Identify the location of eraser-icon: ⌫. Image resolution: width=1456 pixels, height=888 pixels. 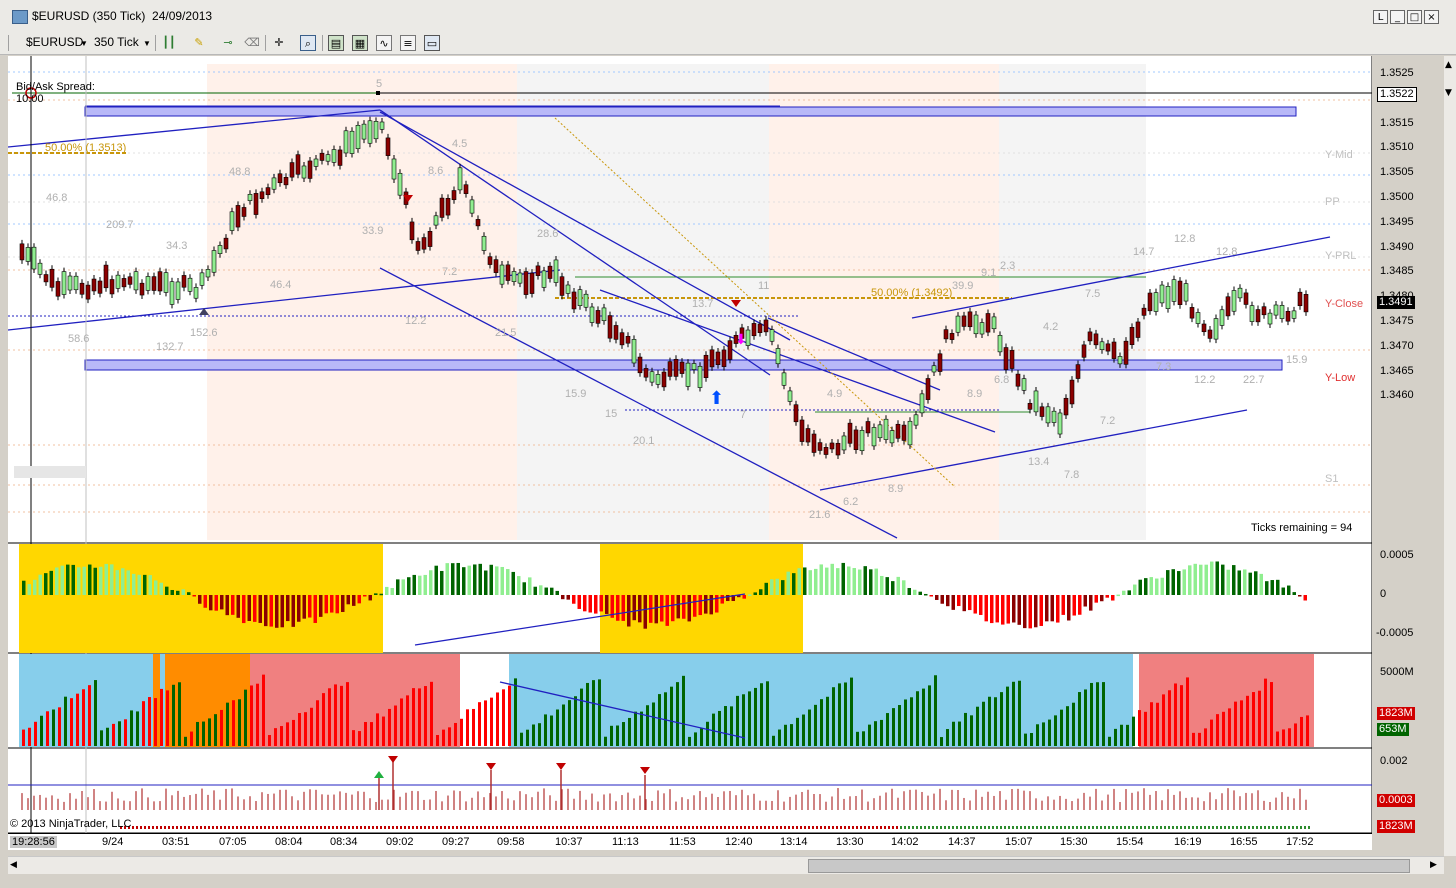
(252, 43).